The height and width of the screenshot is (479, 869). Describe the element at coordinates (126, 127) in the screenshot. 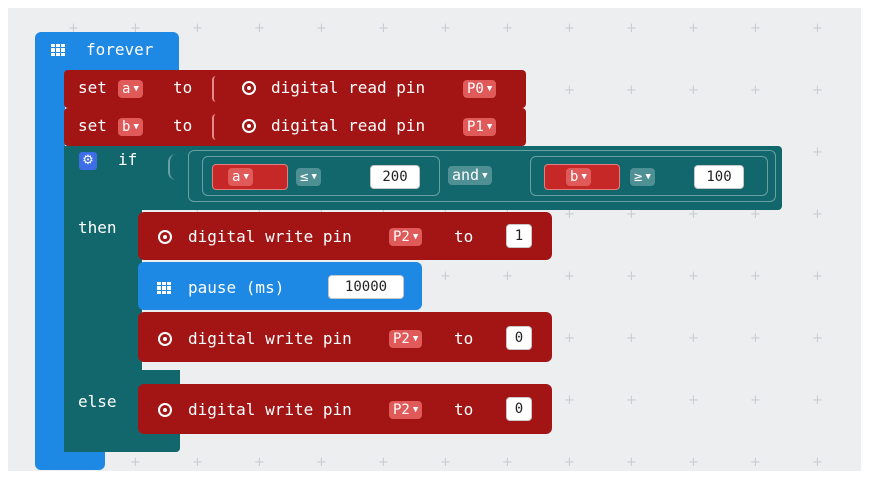

I see `variable-name: b` at that location.